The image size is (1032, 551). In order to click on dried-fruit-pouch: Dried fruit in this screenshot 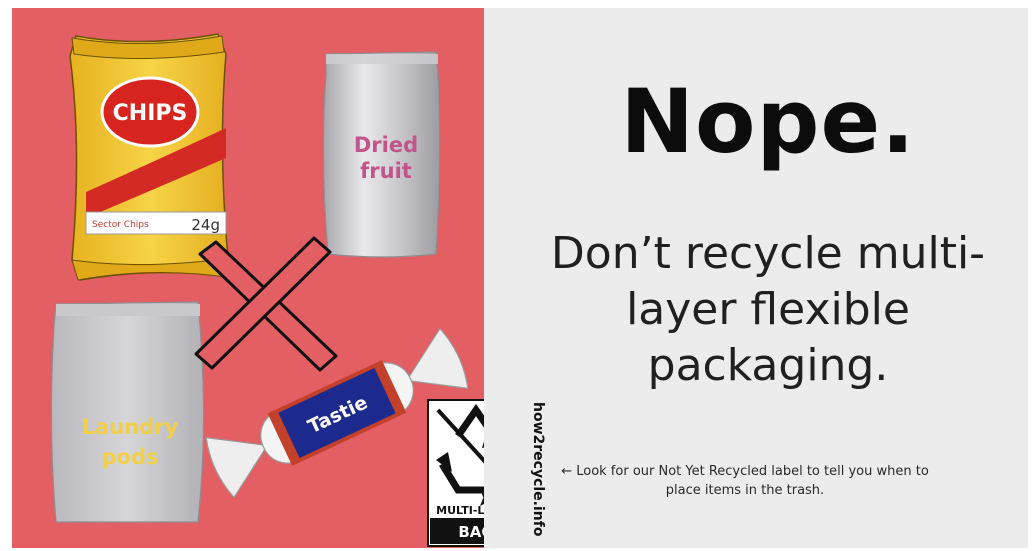, I will do `click(381, 154)`.